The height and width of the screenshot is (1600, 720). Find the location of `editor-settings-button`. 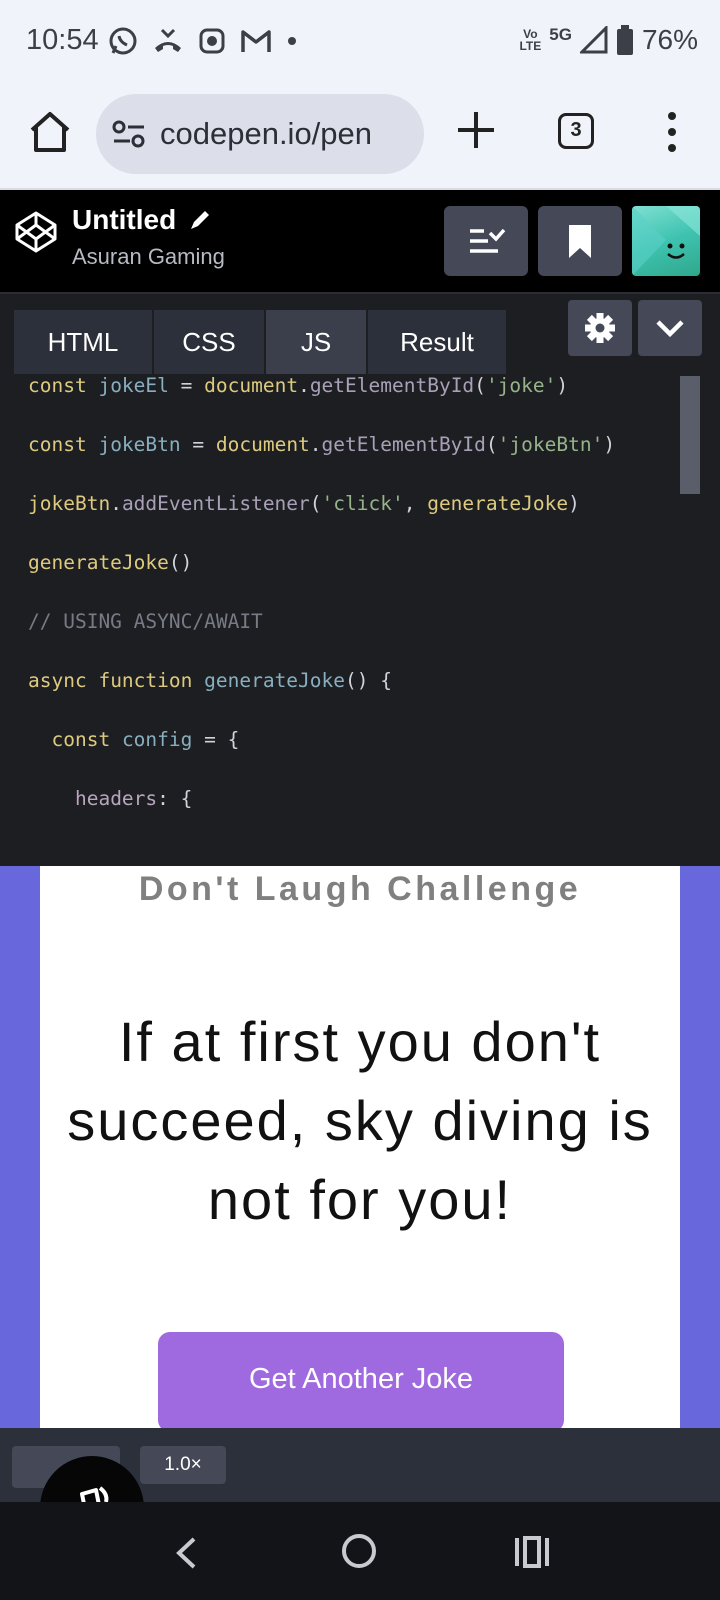

editor-settings-button is located at coordinates (600, 328).